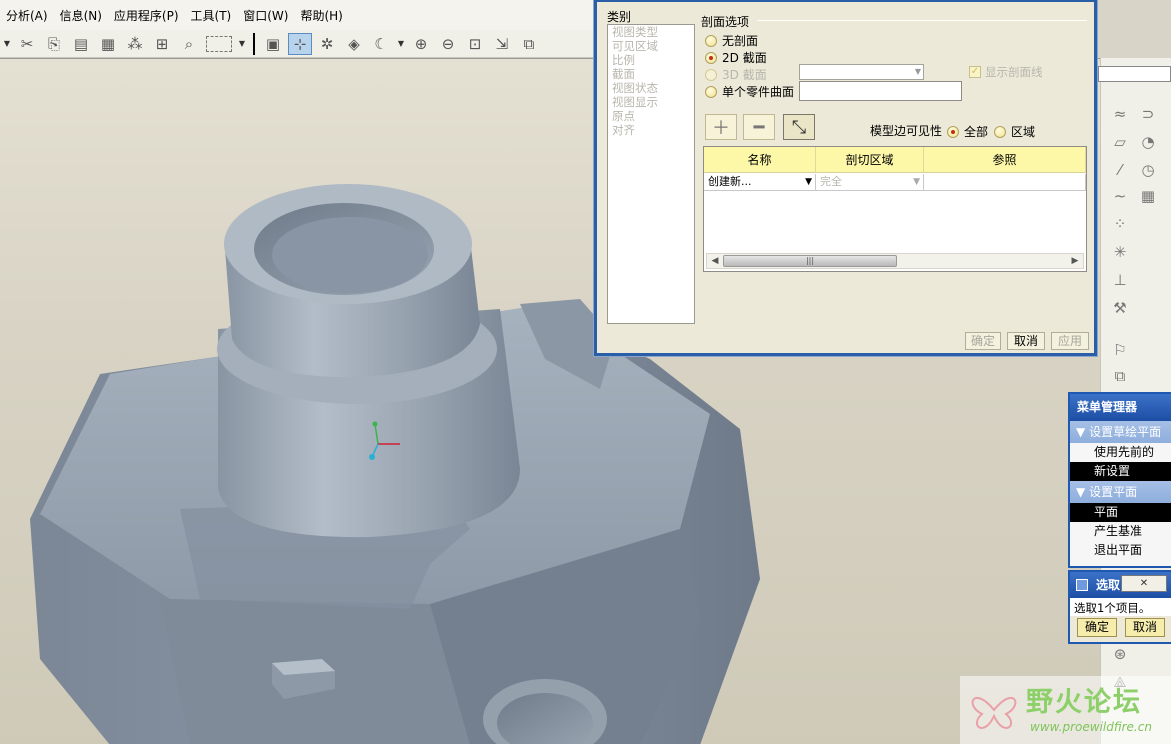  What do you see at coordinates (967, 131) in the screenshot?
I see `edge-all-radio: 全部` at bounding box center [967, 131].